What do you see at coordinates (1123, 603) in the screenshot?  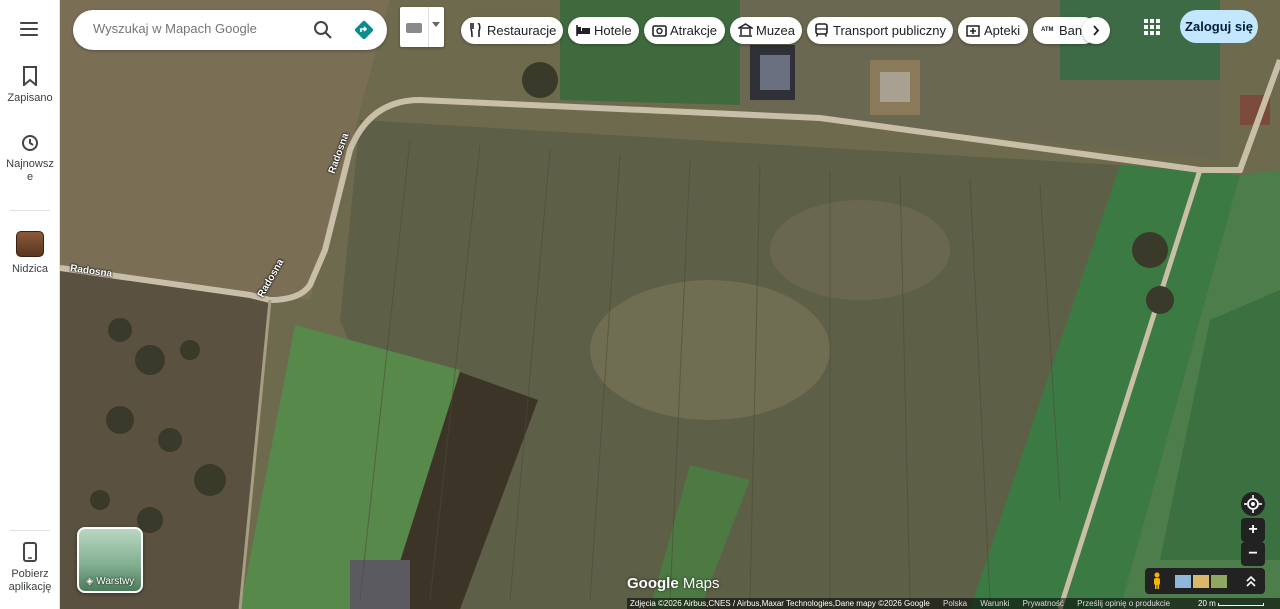 I see `feedback-link: Prześlij opinię o produkcie` at bounding box center [1123, 603].